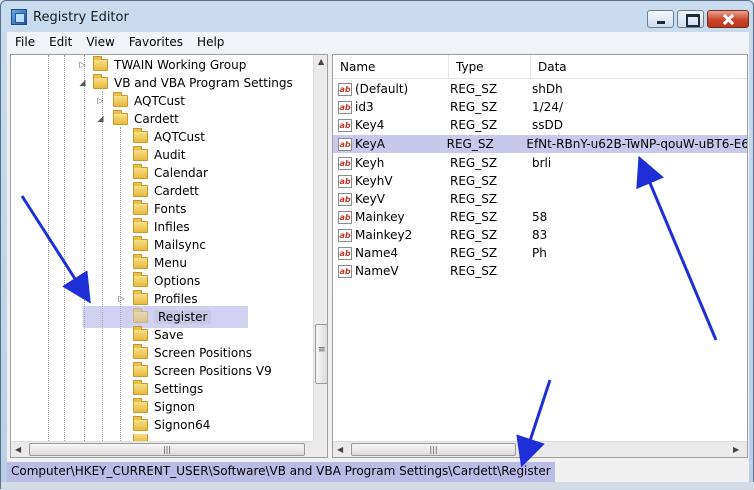  I want to click on title-bar: Registry Editor, so click(377, 16).